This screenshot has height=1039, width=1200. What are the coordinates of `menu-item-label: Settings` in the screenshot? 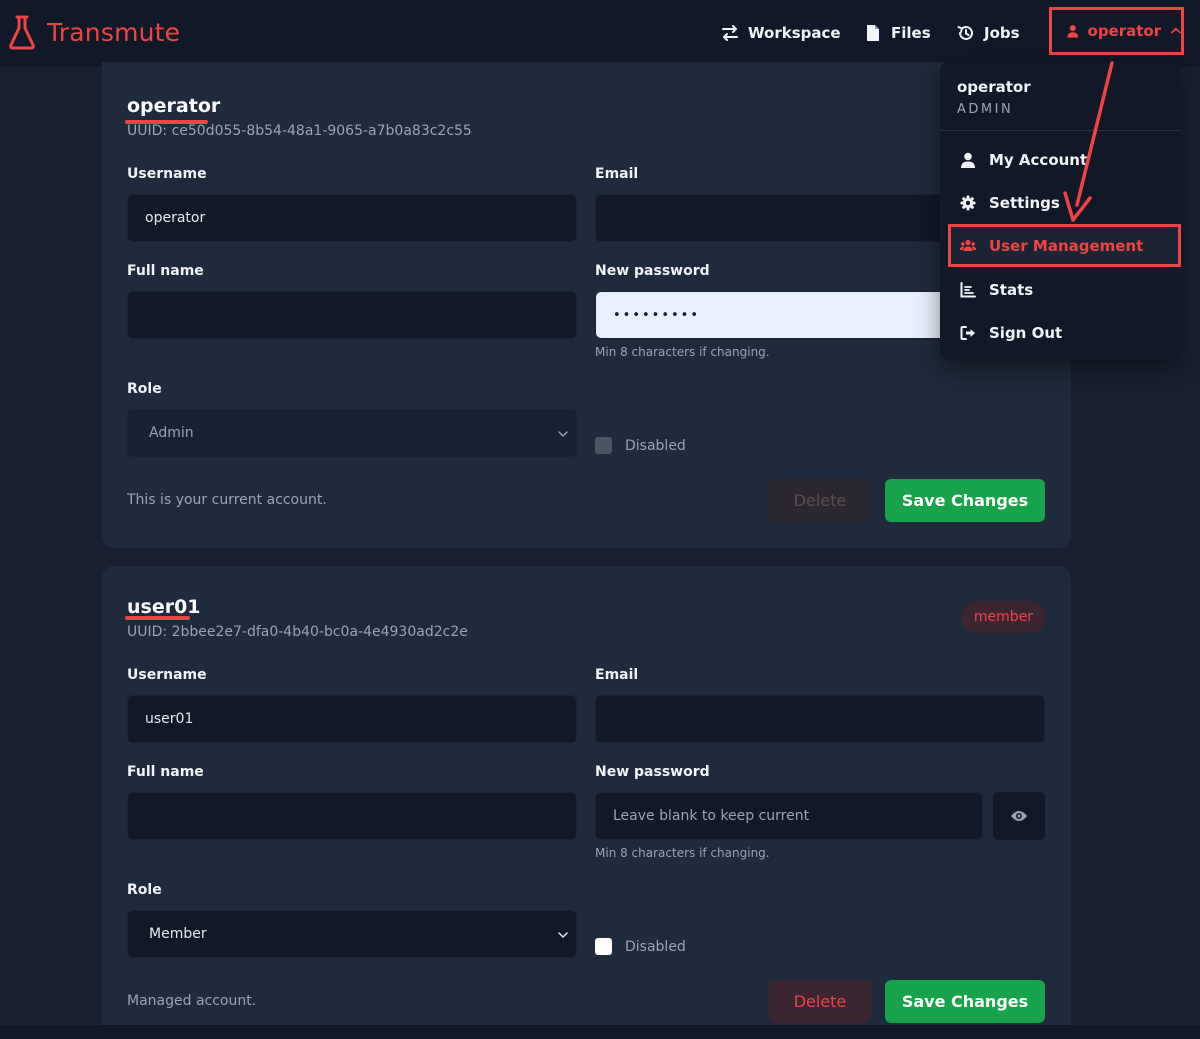 It's located at (1024, 203).